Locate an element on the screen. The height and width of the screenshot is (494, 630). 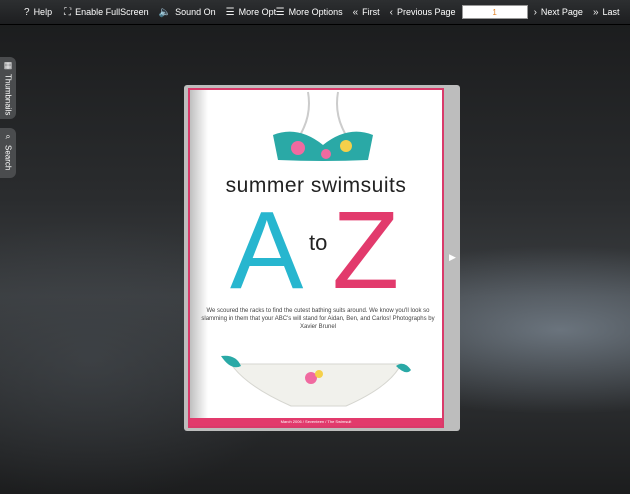
sound-label: Sound On is located at coordinates (195, 12).